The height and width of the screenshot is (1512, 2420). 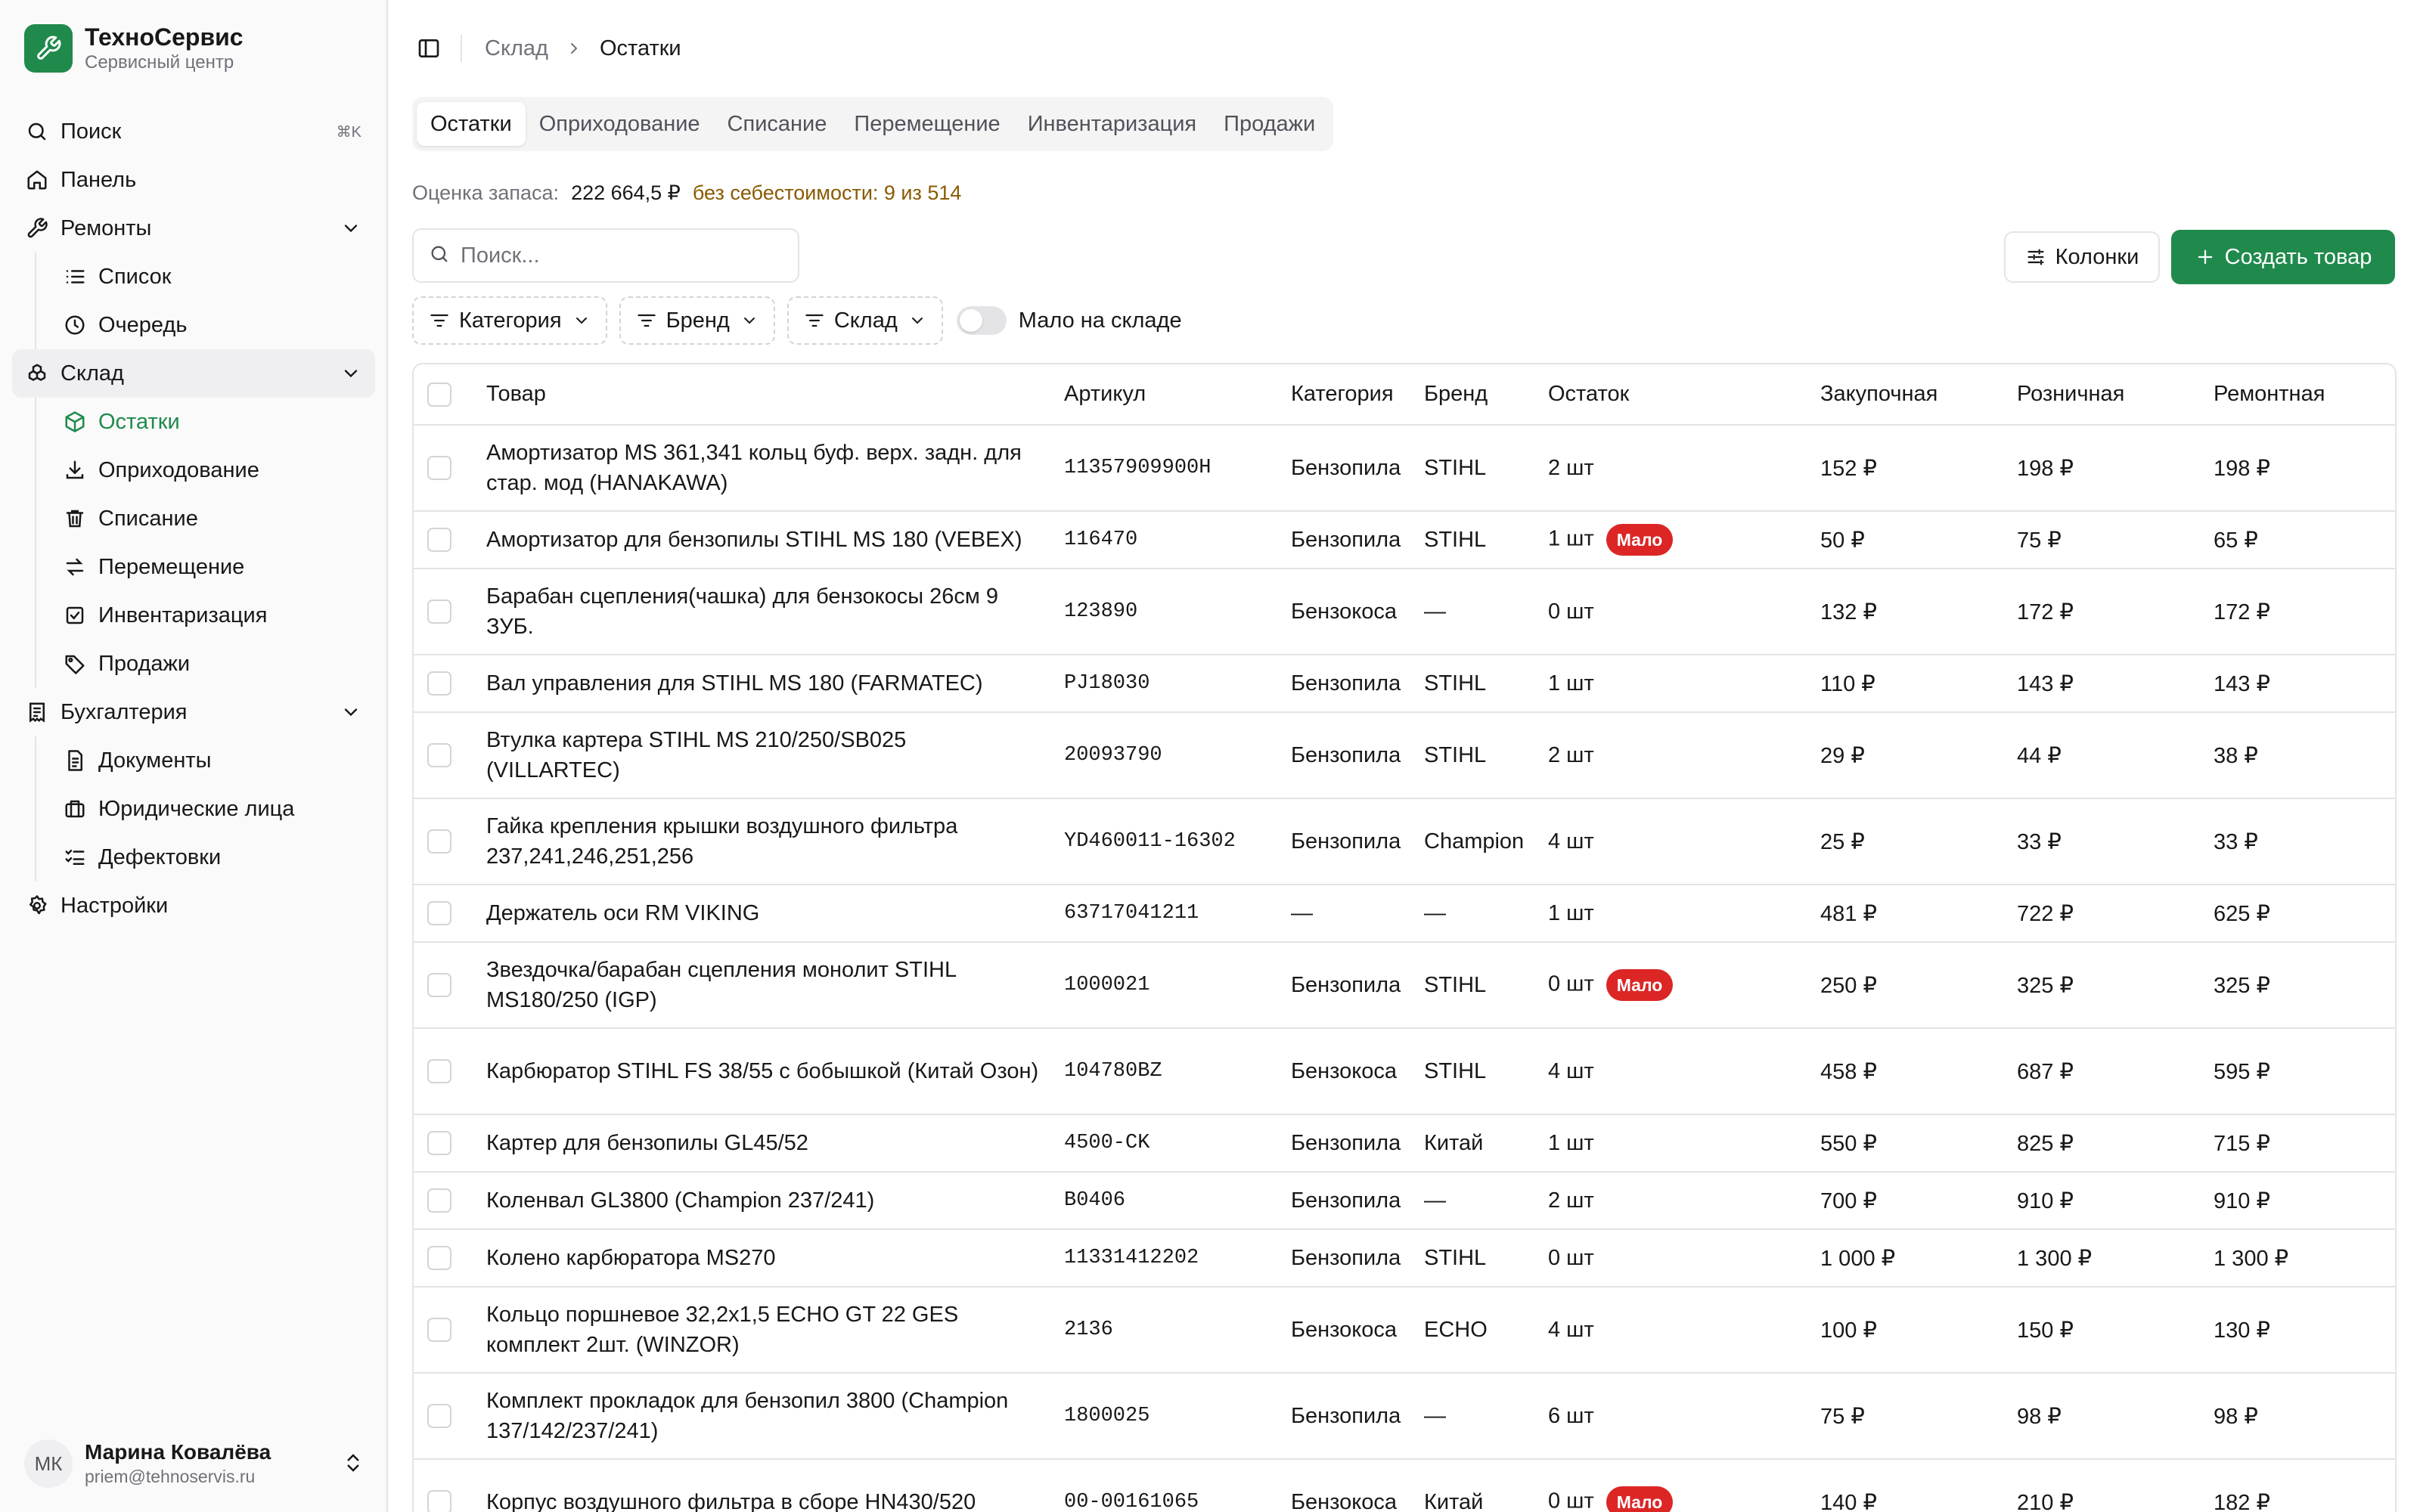 I want to click on user-name: Марина Ковалёва, so click(x=178, y=1452).